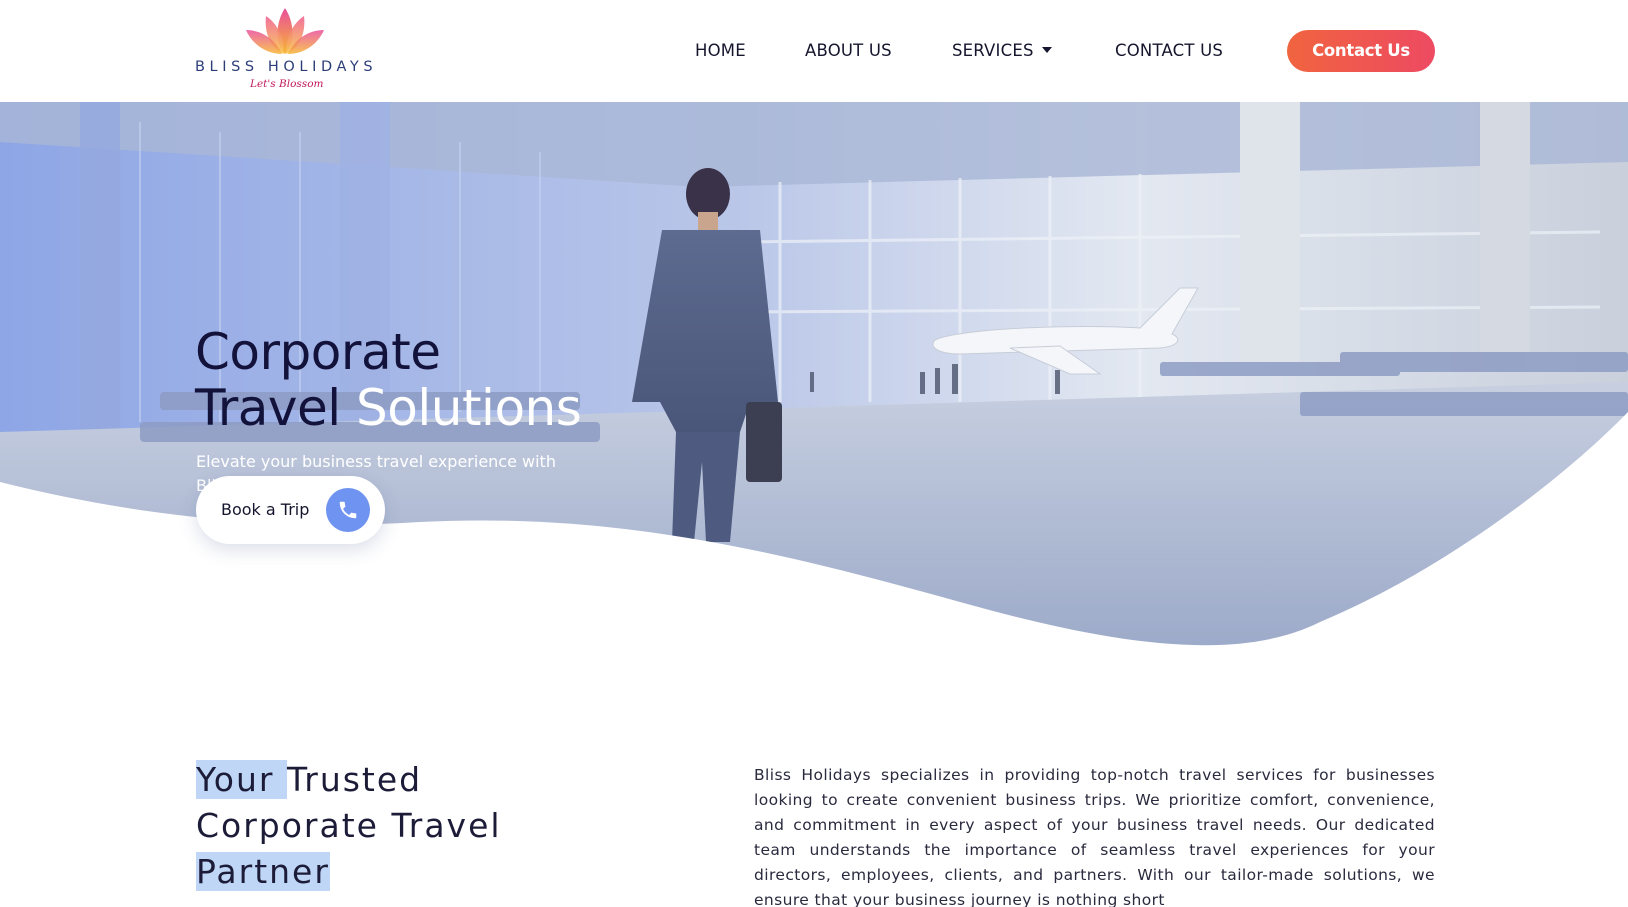 The image size is (1628, 907). What do you see at coordinates (354, 779) in the screenshot?
I see `partner-heading-line1-rest: Trusted` at bounding box center [354, 779].